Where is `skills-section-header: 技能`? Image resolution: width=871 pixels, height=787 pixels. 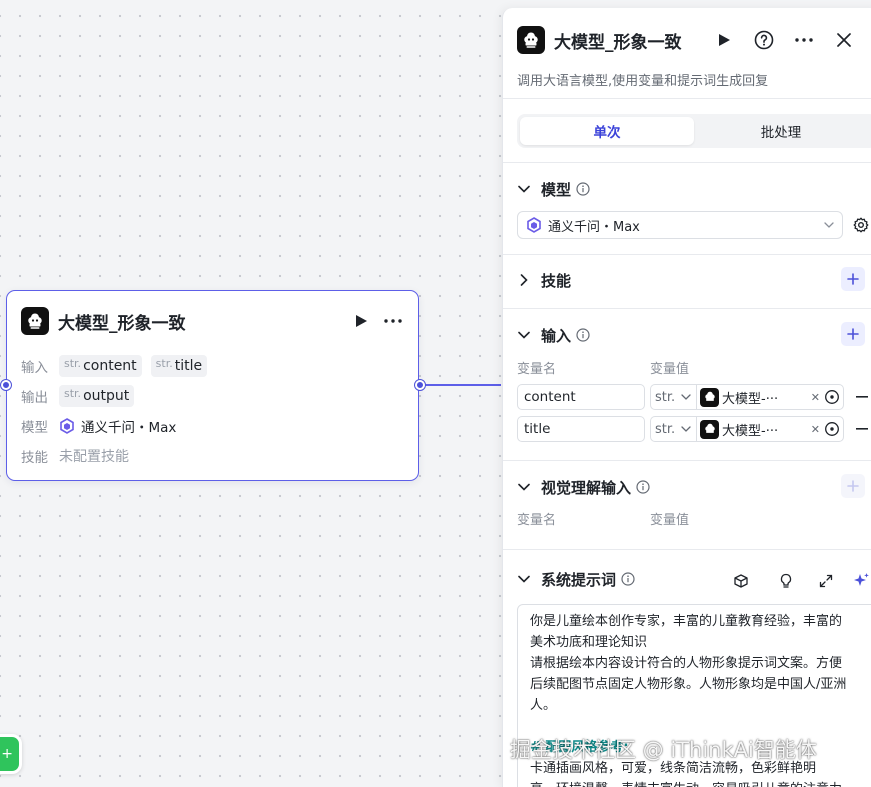
skills-section-header: 技能 is located at coordinates (694, 279).